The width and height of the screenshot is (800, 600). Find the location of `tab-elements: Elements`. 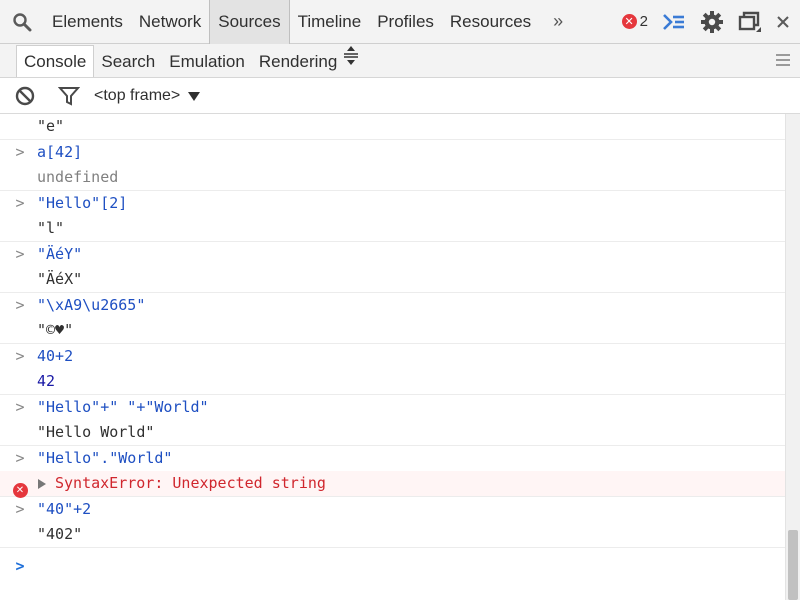

tab-elements: Elements is located at coordinates (87, 22).